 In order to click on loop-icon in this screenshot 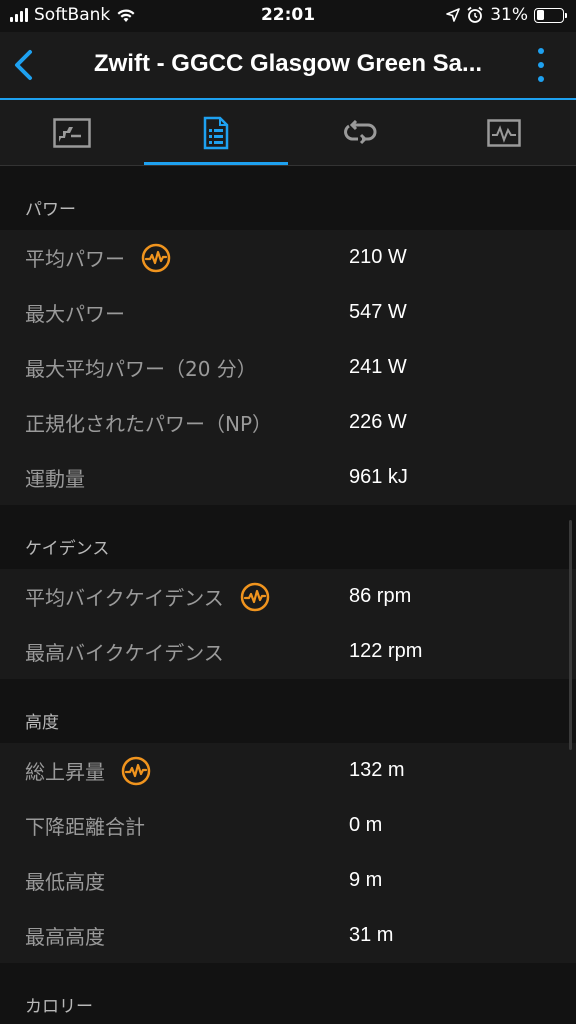, I will do `click(360, 131)`.